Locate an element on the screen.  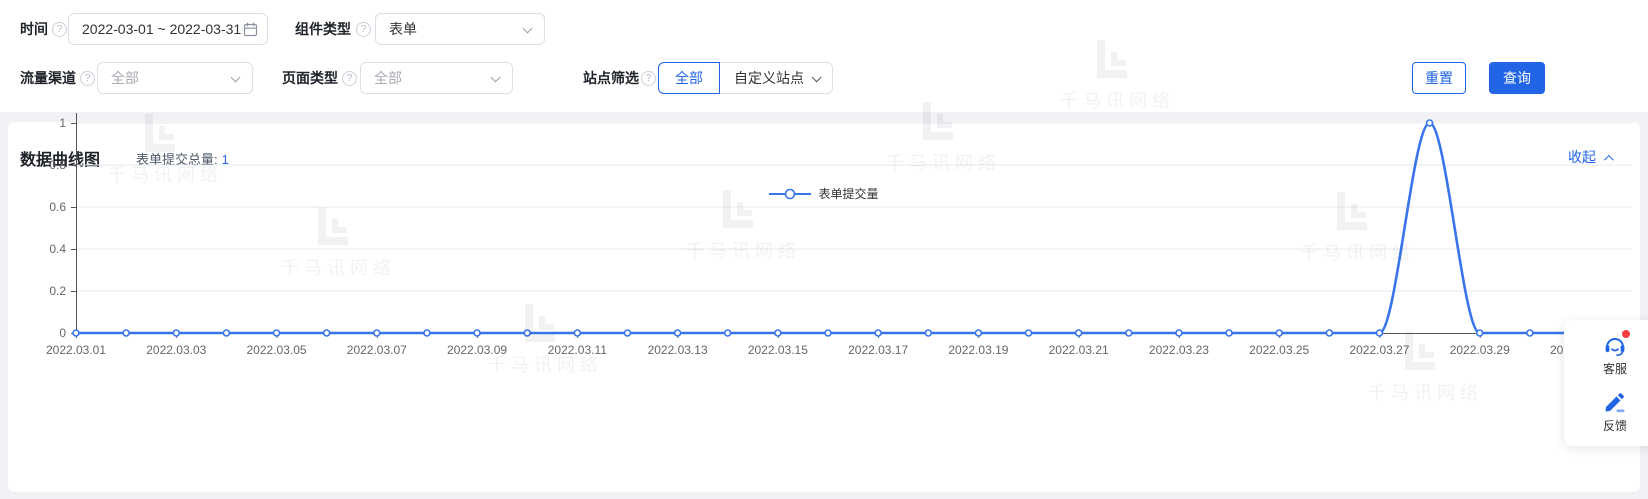
page-type-value: 全部 is located at coordinates (388, 78).